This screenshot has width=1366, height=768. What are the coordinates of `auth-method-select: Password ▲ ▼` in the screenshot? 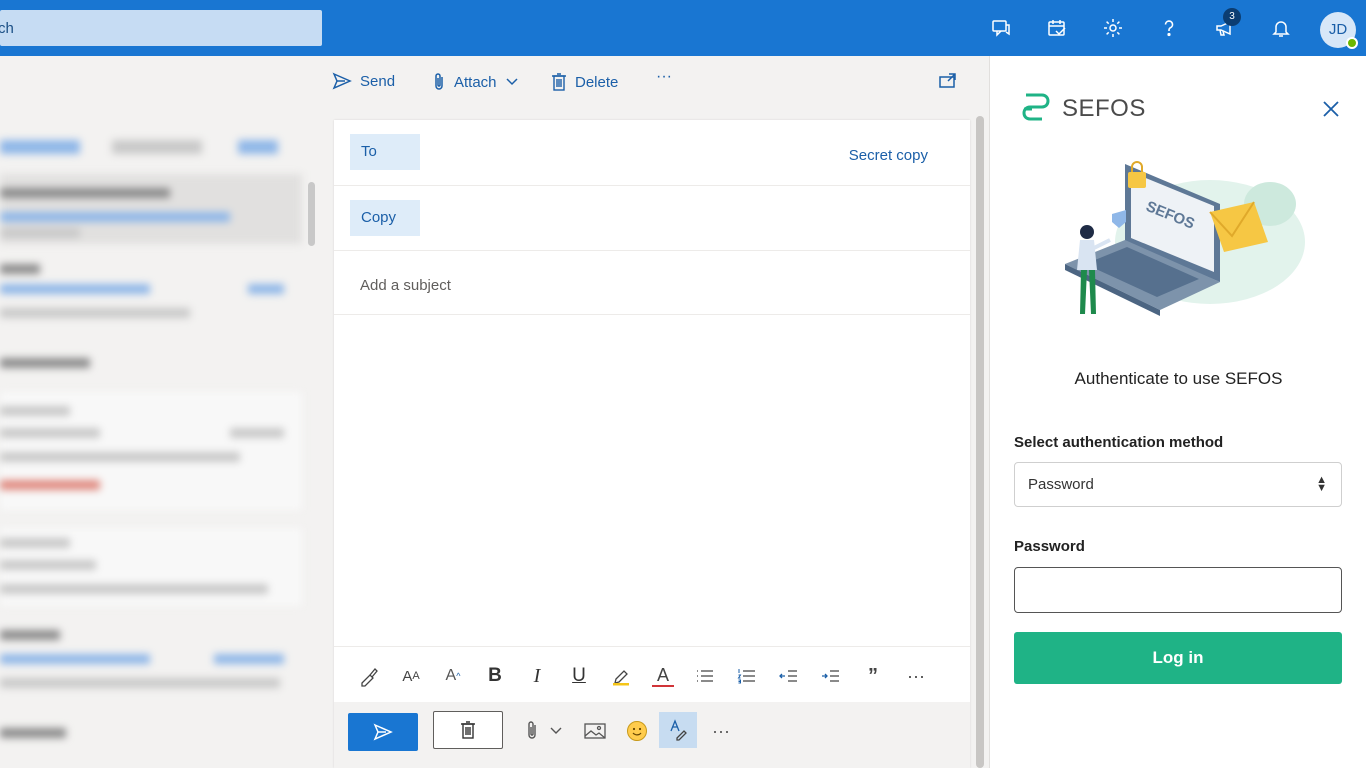 It's located at (1178, 484).